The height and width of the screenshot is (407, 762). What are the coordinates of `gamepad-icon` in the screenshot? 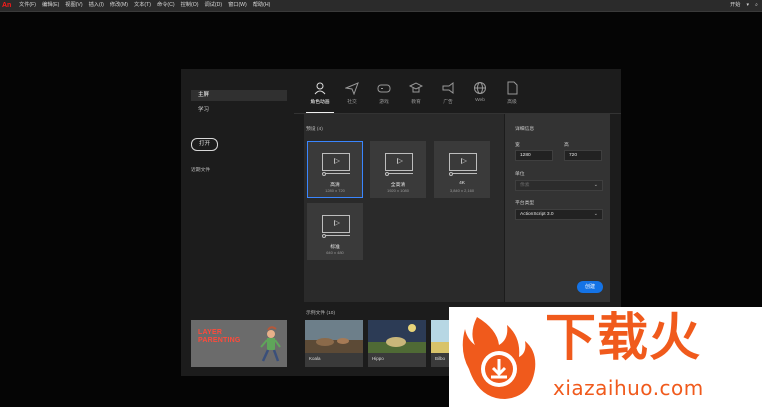 It's located at (384, 88).